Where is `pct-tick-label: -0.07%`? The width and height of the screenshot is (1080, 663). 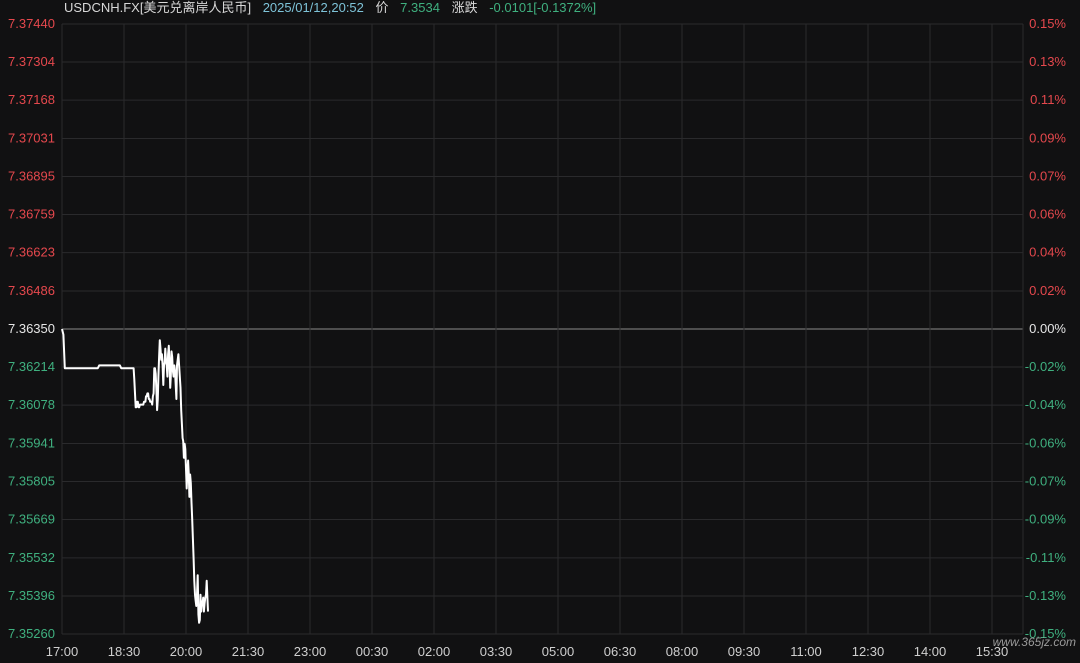
pct-tick-label: -0.07% is located at coordinates (1046, 481).